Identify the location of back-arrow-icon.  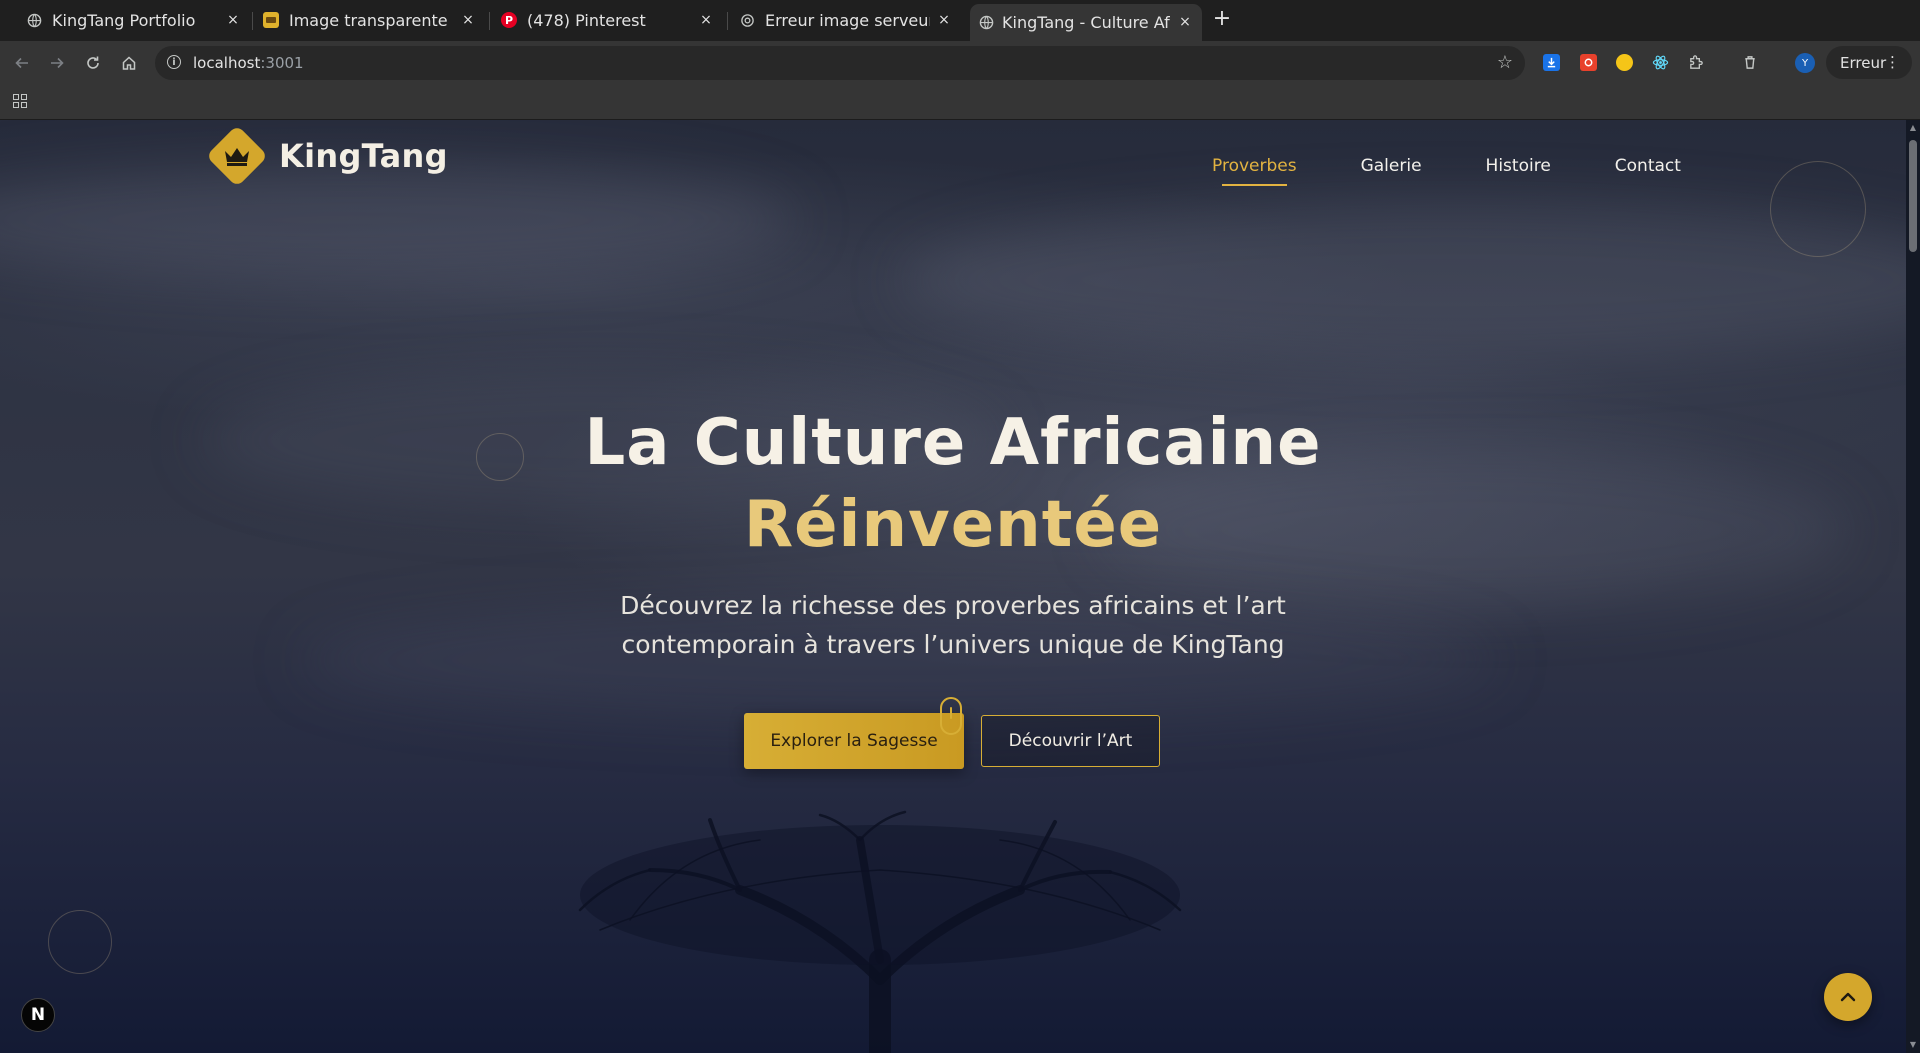
(22, 63).